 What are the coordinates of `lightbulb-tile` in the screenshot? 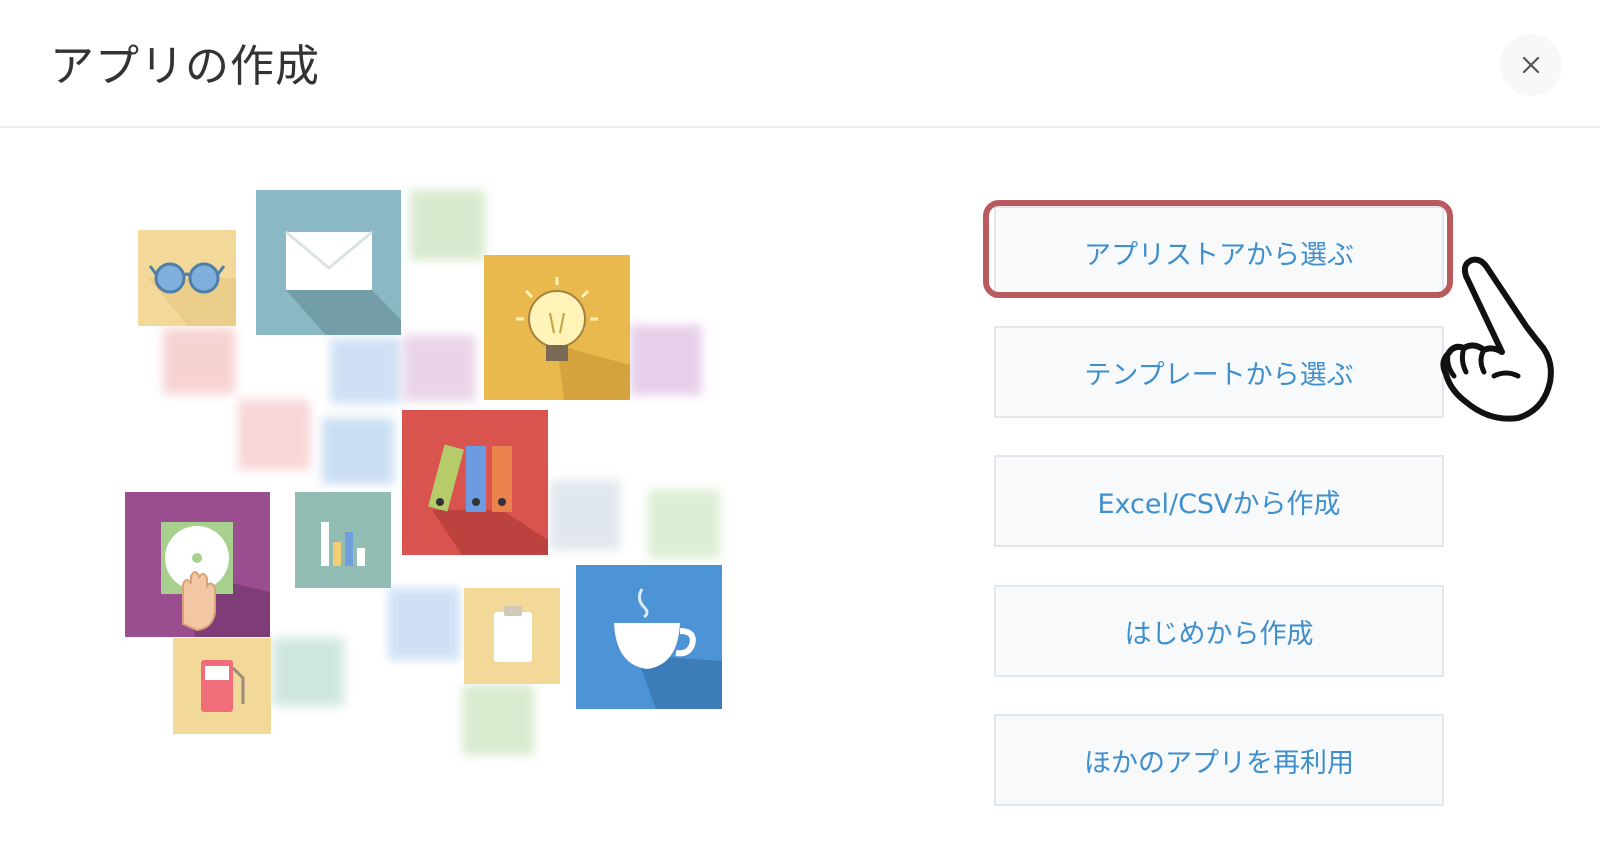 It's located at (557, 327).